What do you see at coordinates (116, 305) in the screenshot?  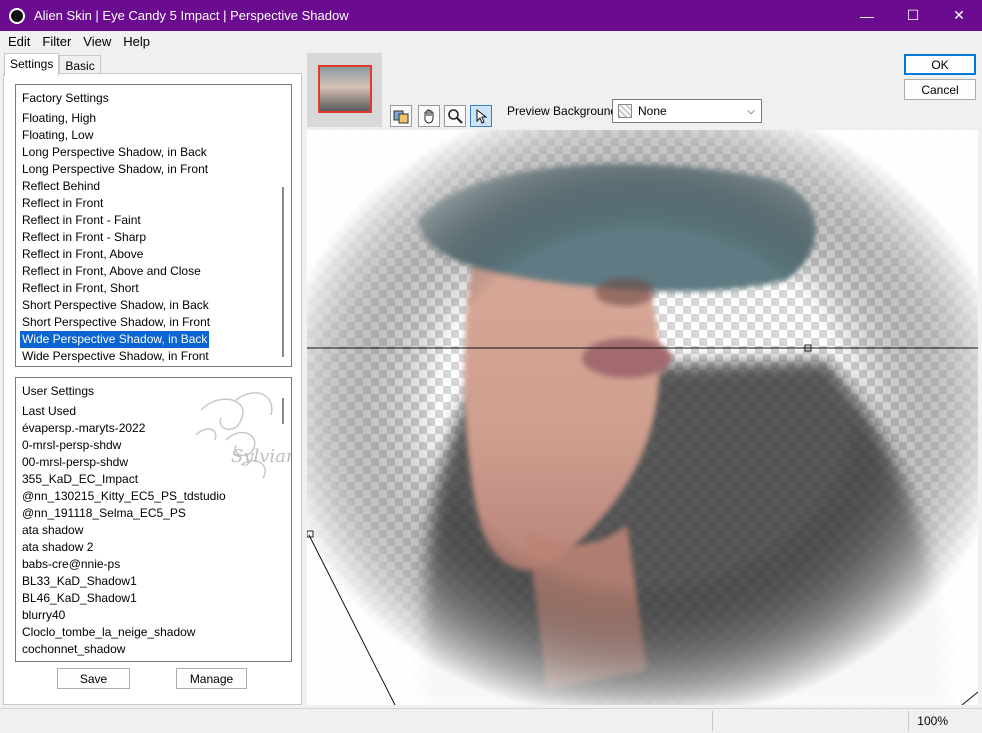 I see `factory-item: Short Perspective Shadow, in Back` at bounding box center [116, 305].